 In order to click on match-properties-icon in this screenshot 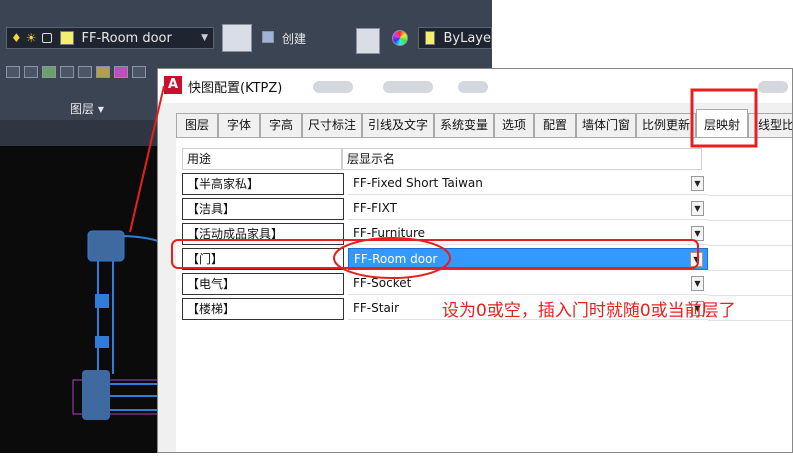, I will do `click(368, 41)`.